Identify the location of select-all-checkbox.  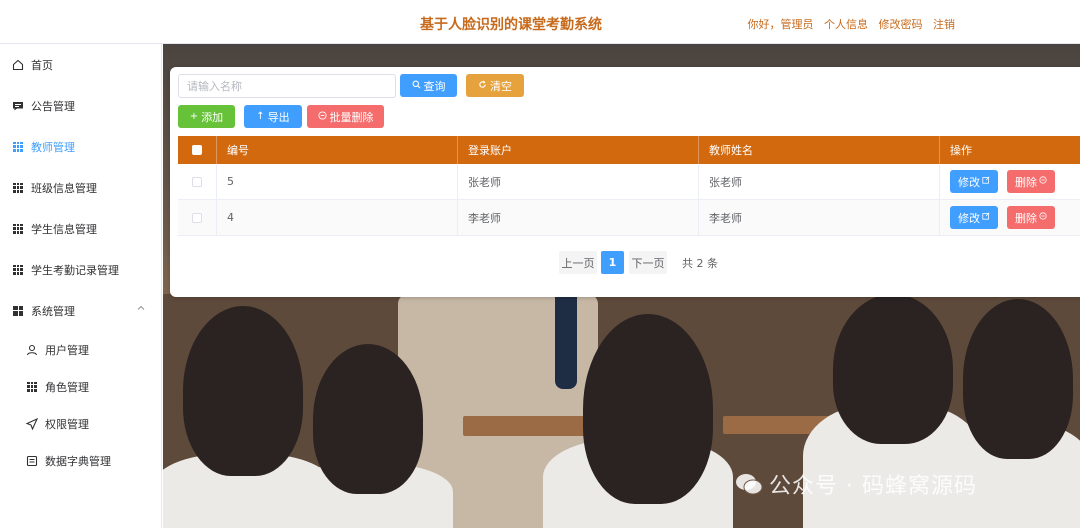
(197, 150).